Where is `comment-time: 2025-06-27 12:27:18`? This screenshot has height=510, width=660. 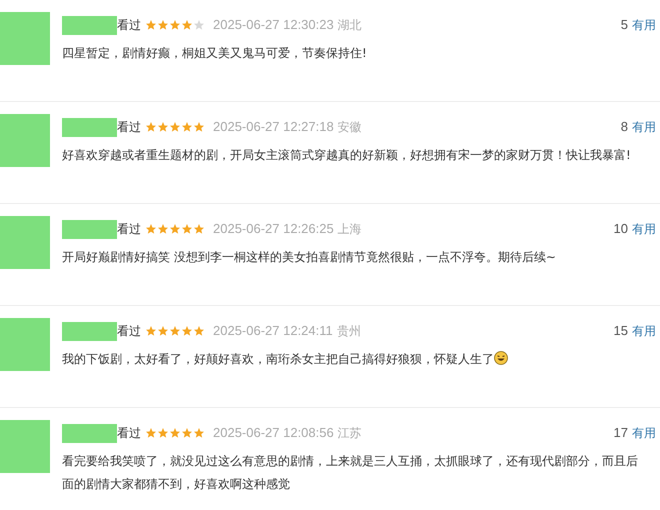 comment-time: 2025-06-27 12:27:18 is located at coordinates (273, 127).